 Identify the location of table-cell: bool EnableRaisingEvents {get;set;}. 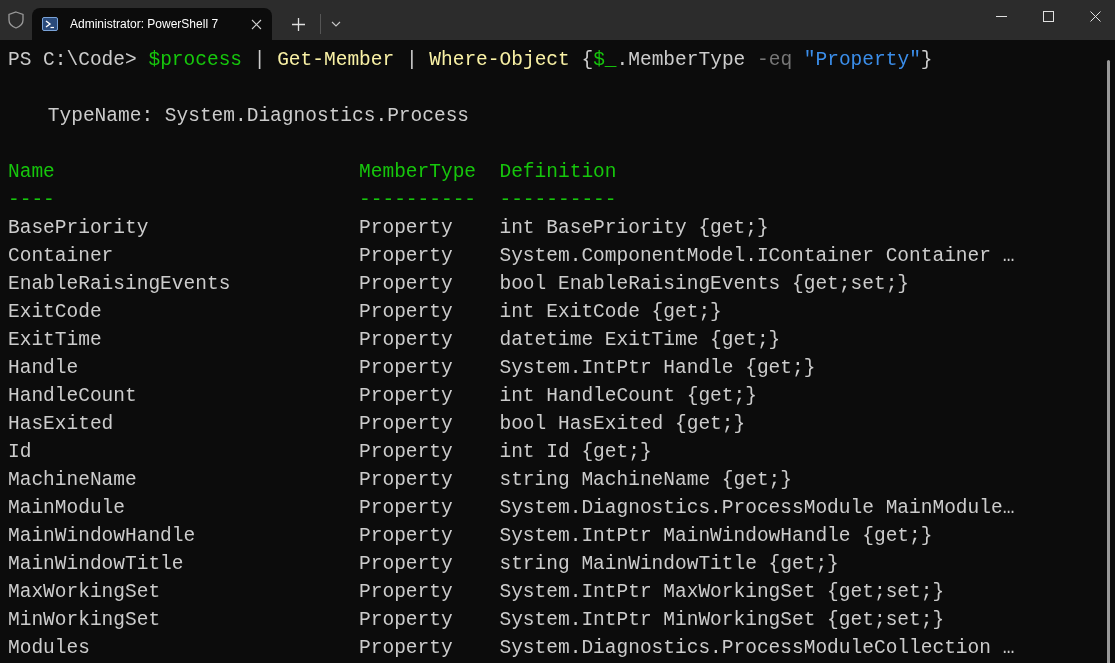
(704, 284).